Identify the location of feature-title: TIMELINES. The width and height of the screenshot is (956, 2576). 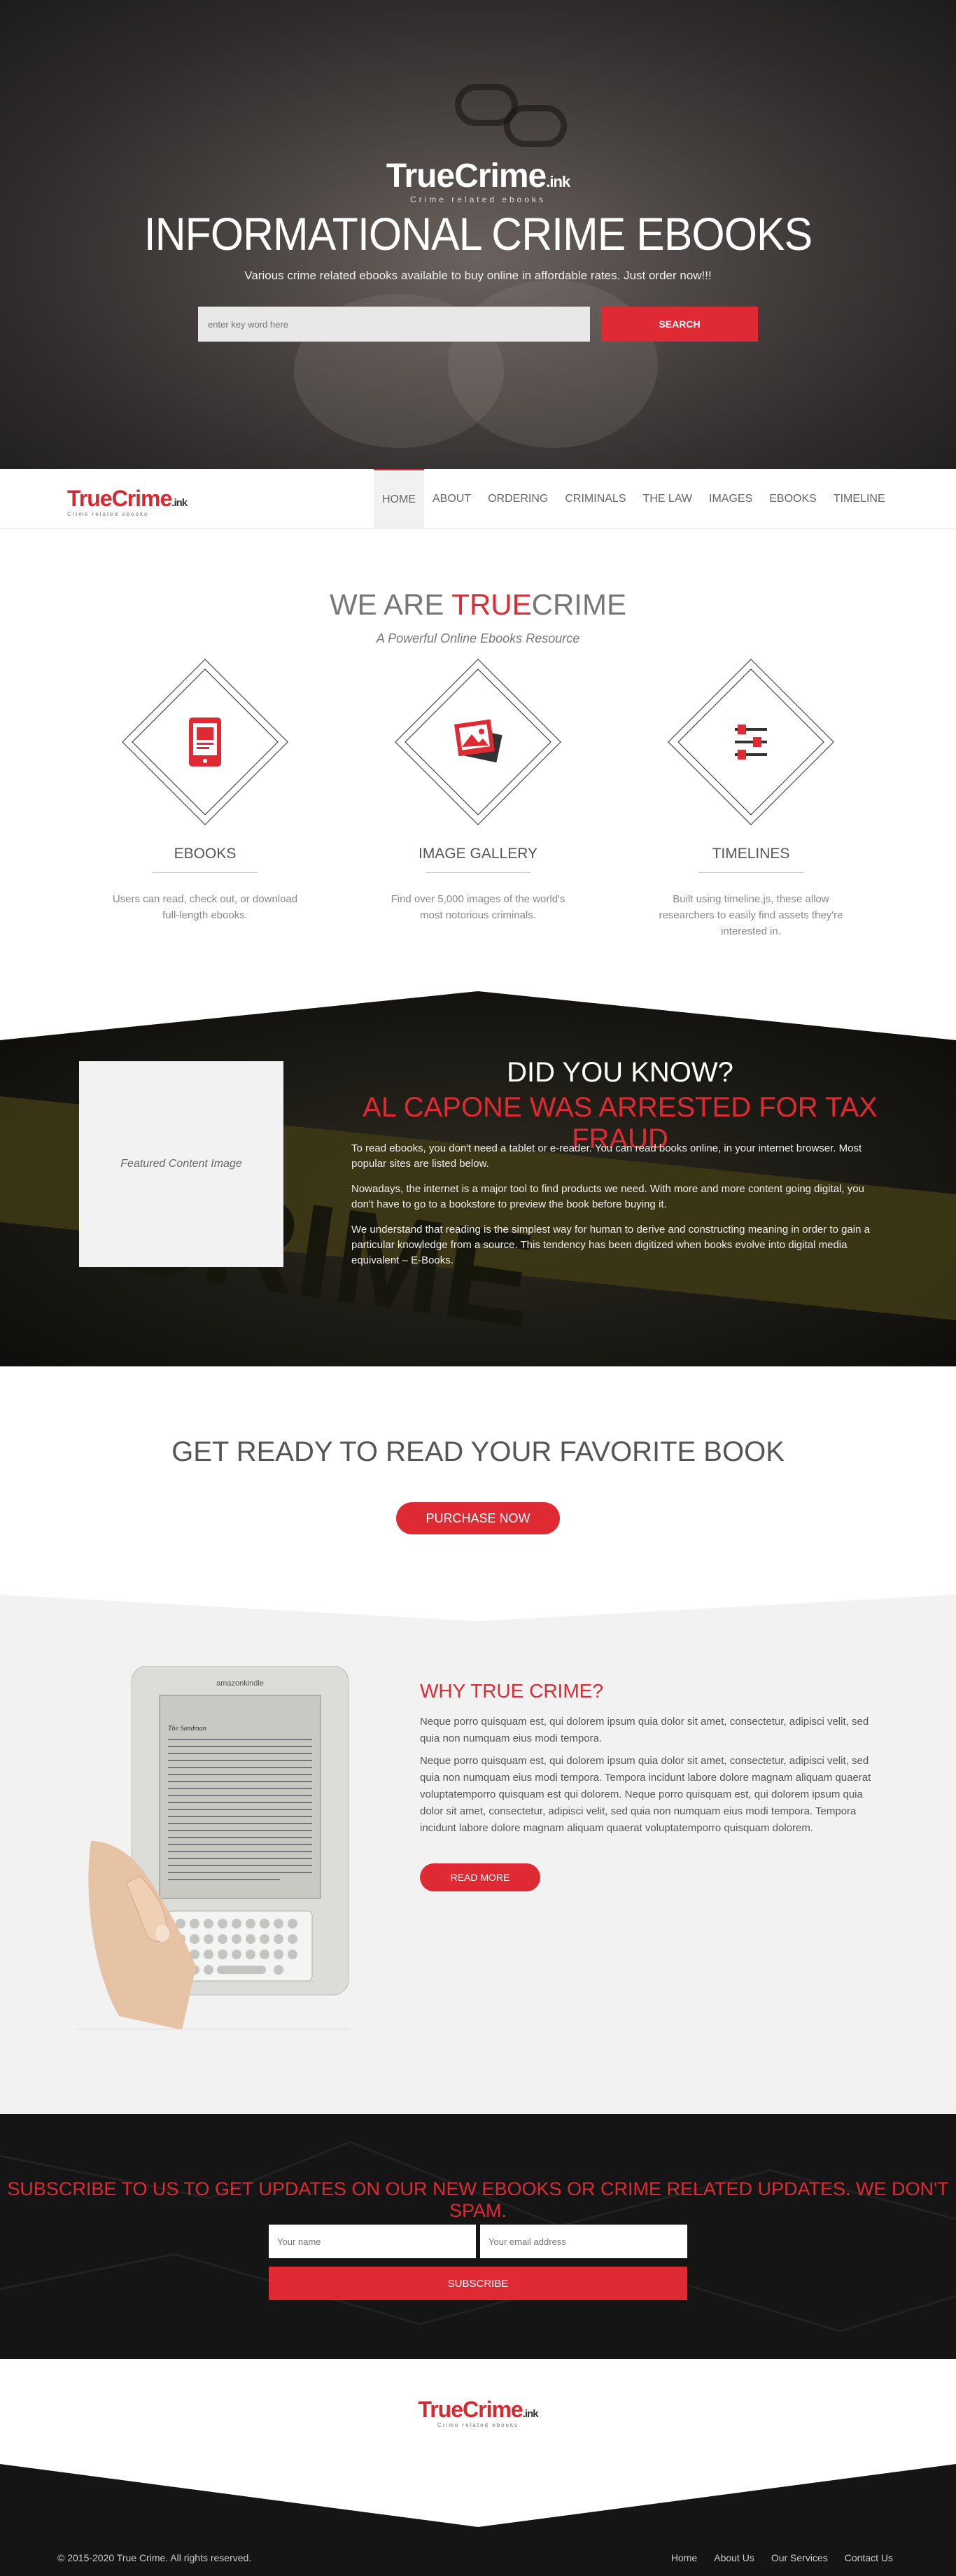
(751, 854).